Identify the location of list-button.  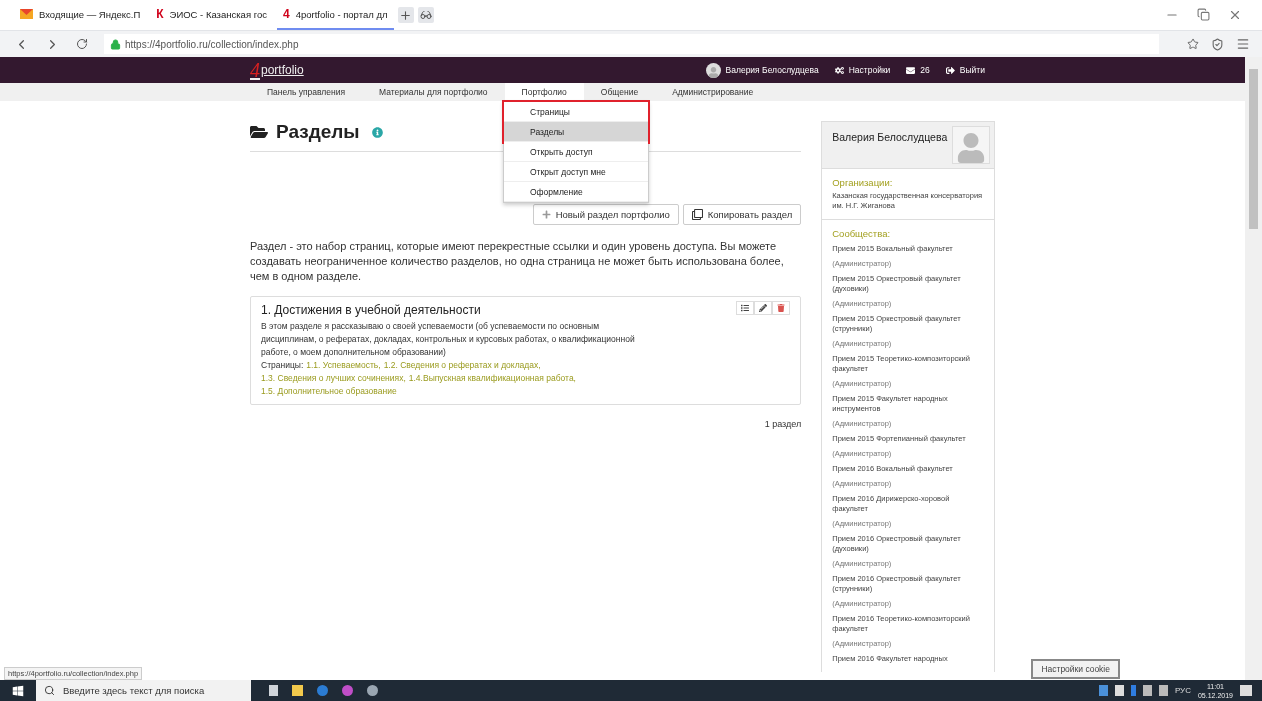
(745, 308).